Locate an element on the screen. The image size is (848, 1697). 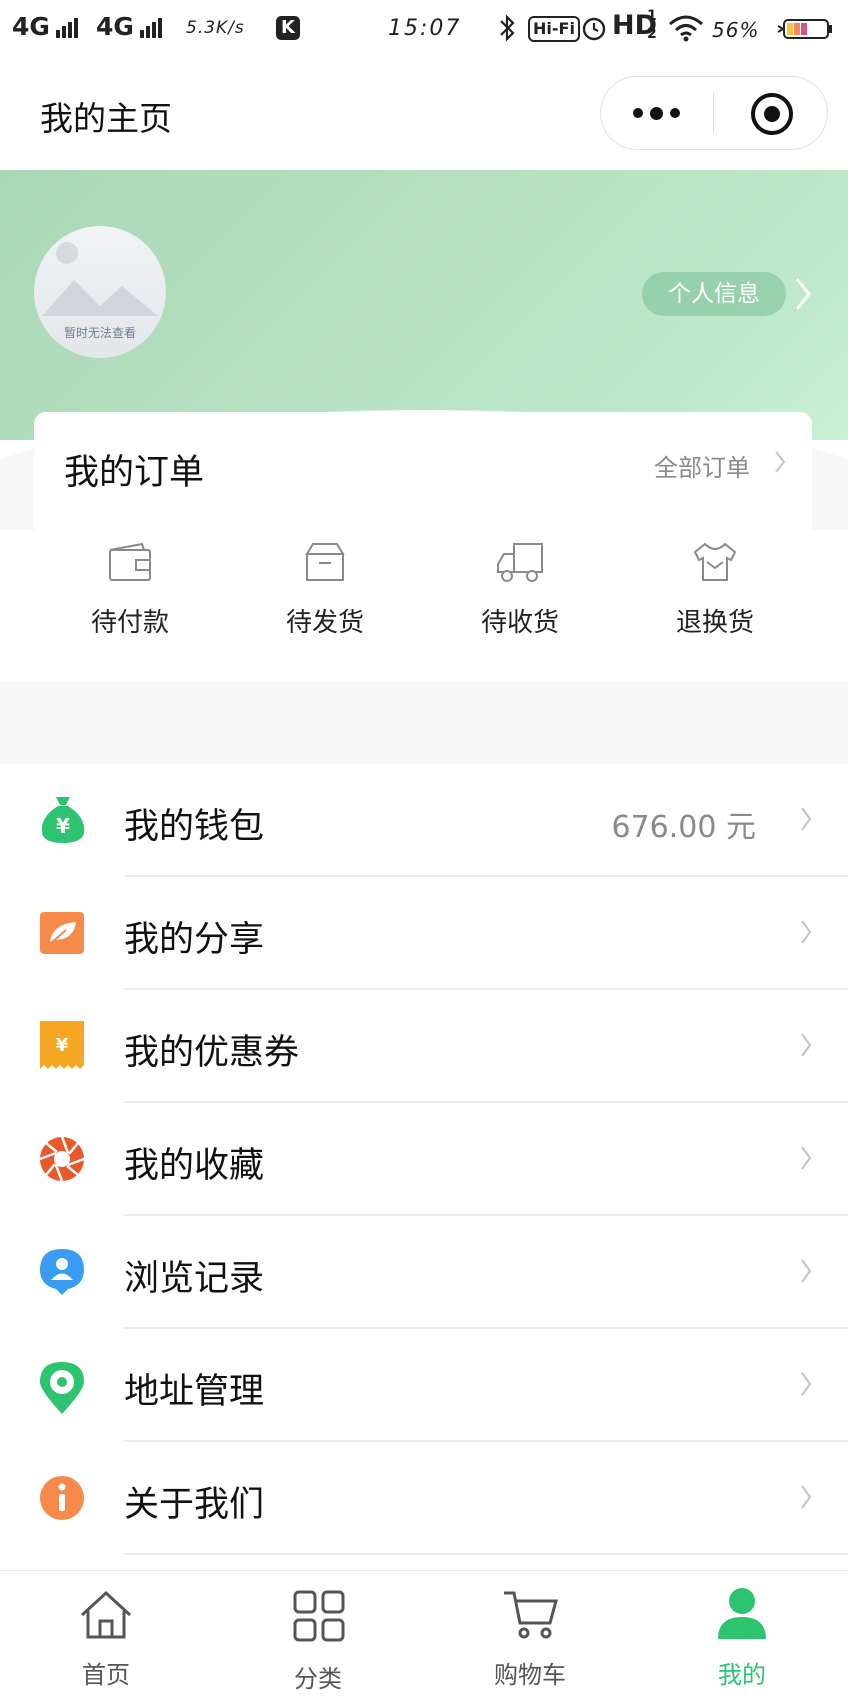
order-pending-shipment: 待发货 is located at coordinates (325, 589).